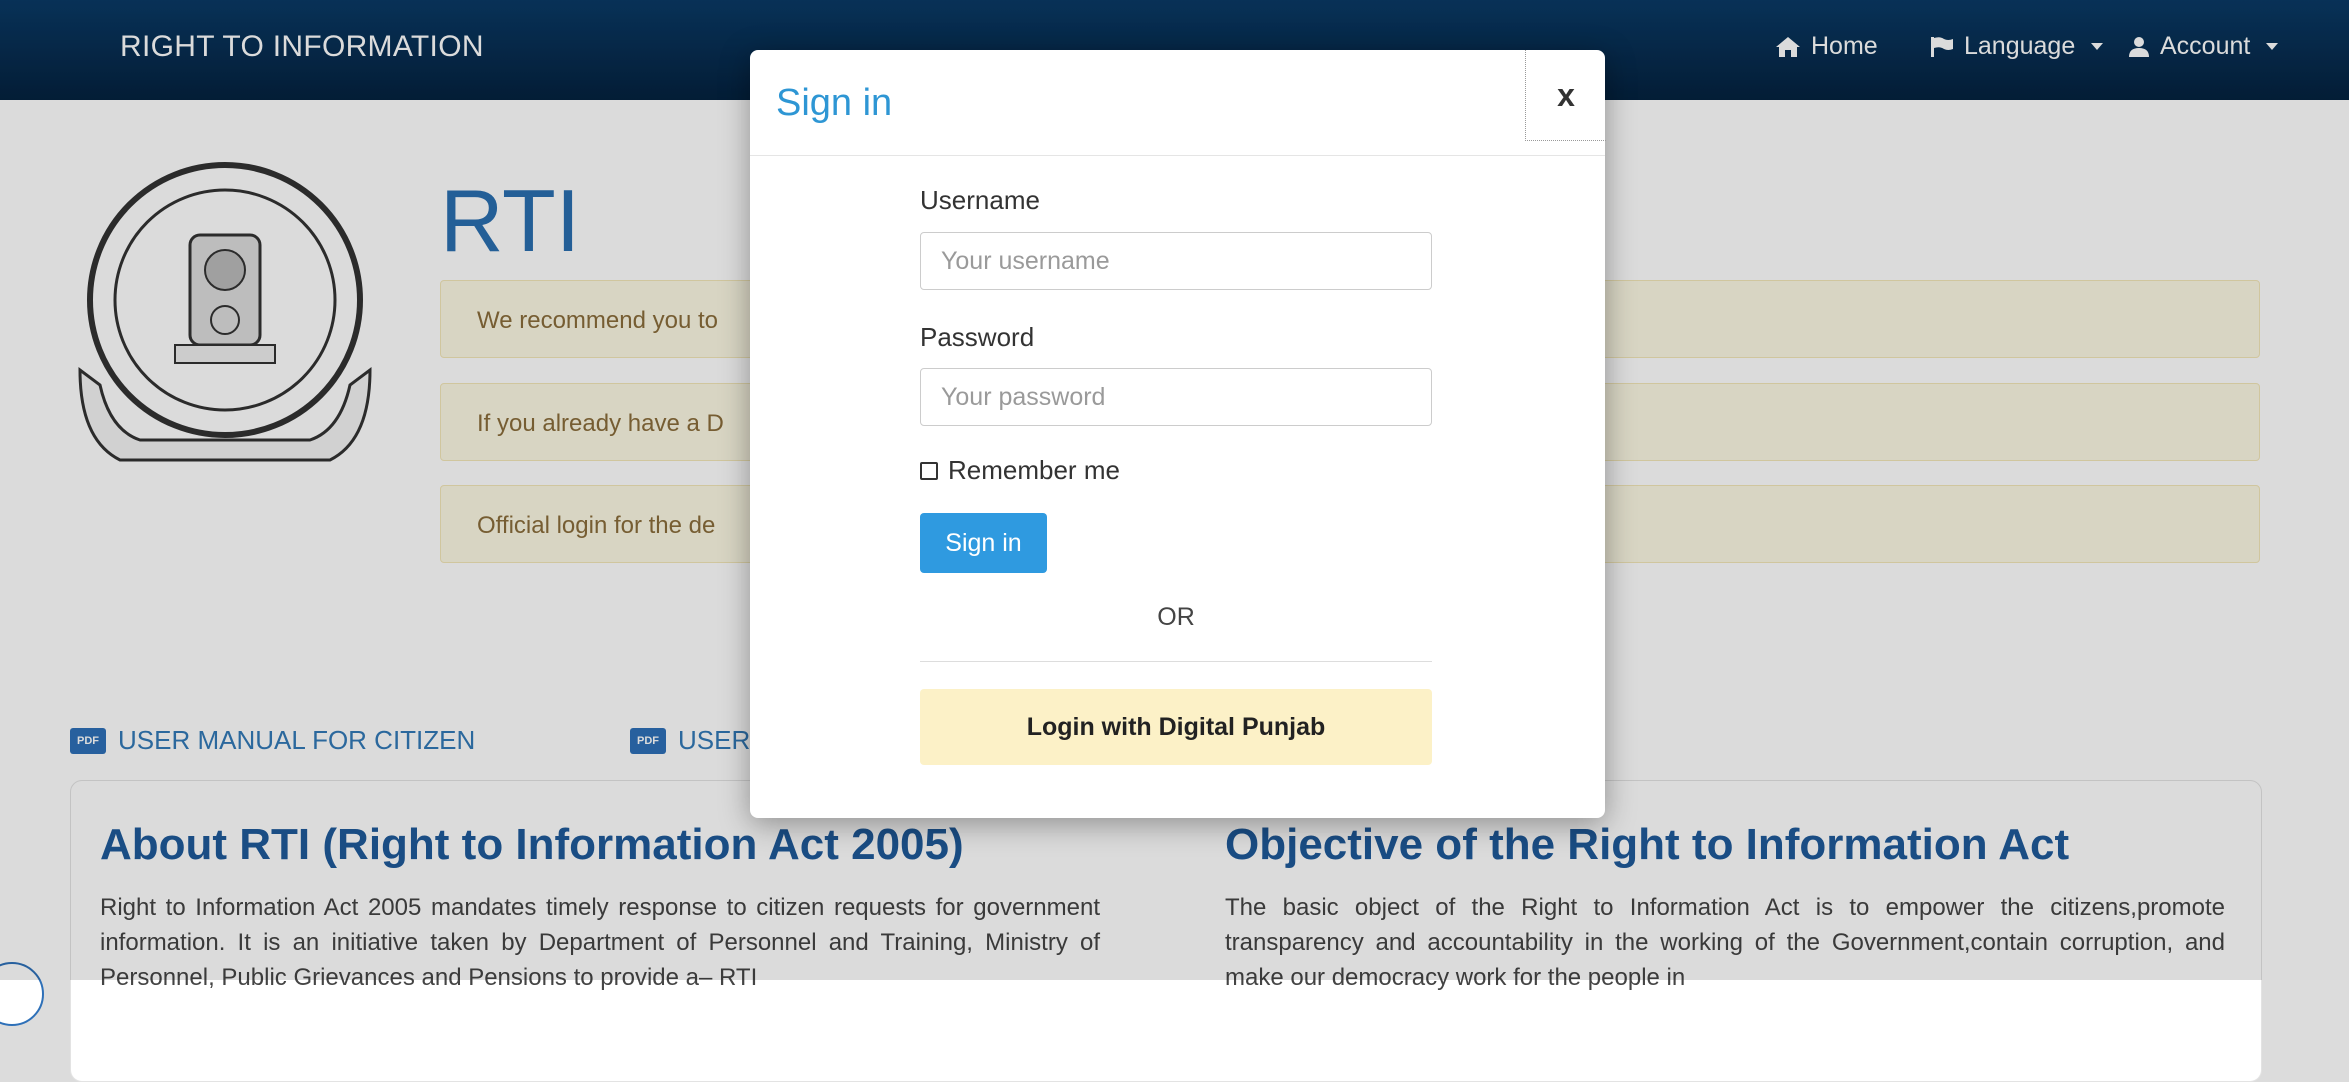 This screenshot has width=2349, height=1082. I want to click on remember-me-row: Remember me, so click(1020, 470).